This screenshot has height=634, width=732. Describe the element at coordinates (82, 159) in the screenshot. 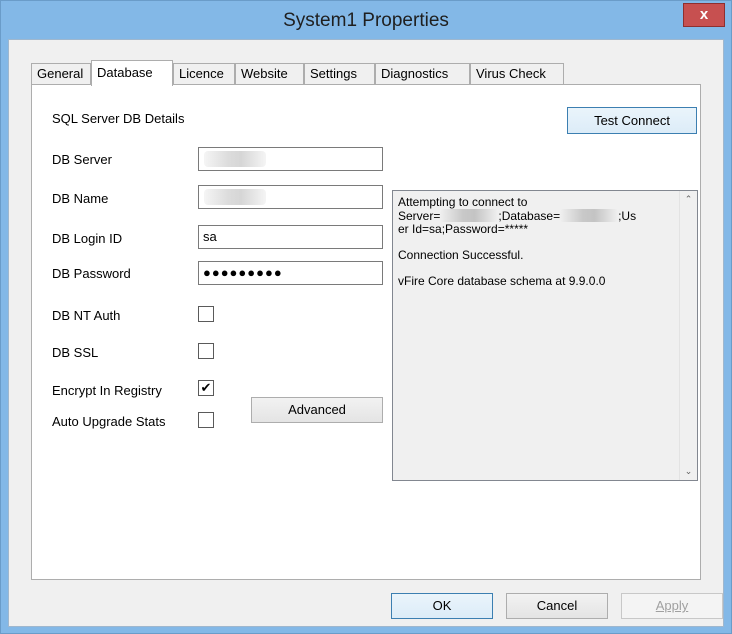

I see `db-server-label: DB Server` at that location.